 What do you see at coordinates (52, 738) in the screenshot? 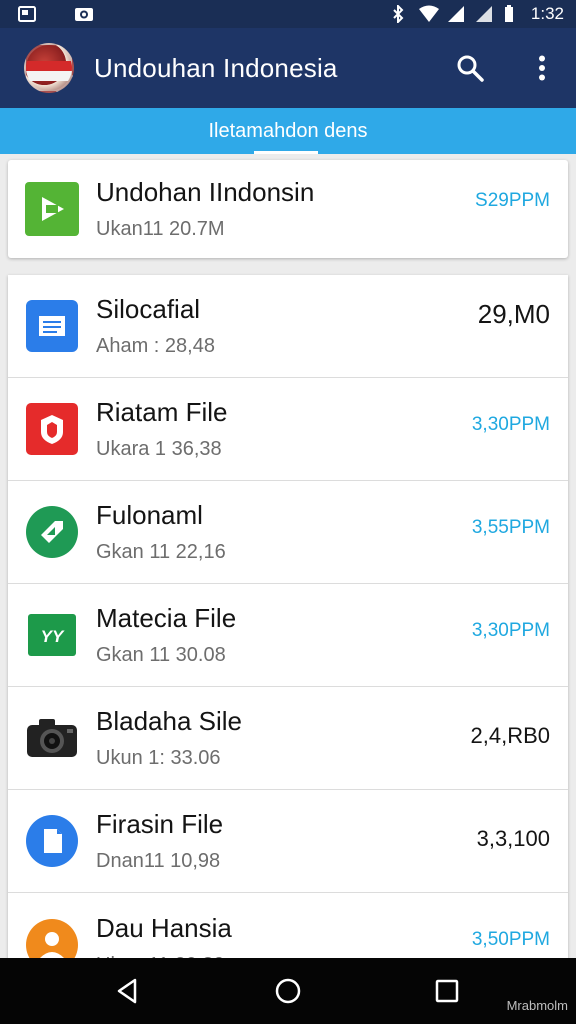
I see `camera-icon` at bounding box center [52, 738].